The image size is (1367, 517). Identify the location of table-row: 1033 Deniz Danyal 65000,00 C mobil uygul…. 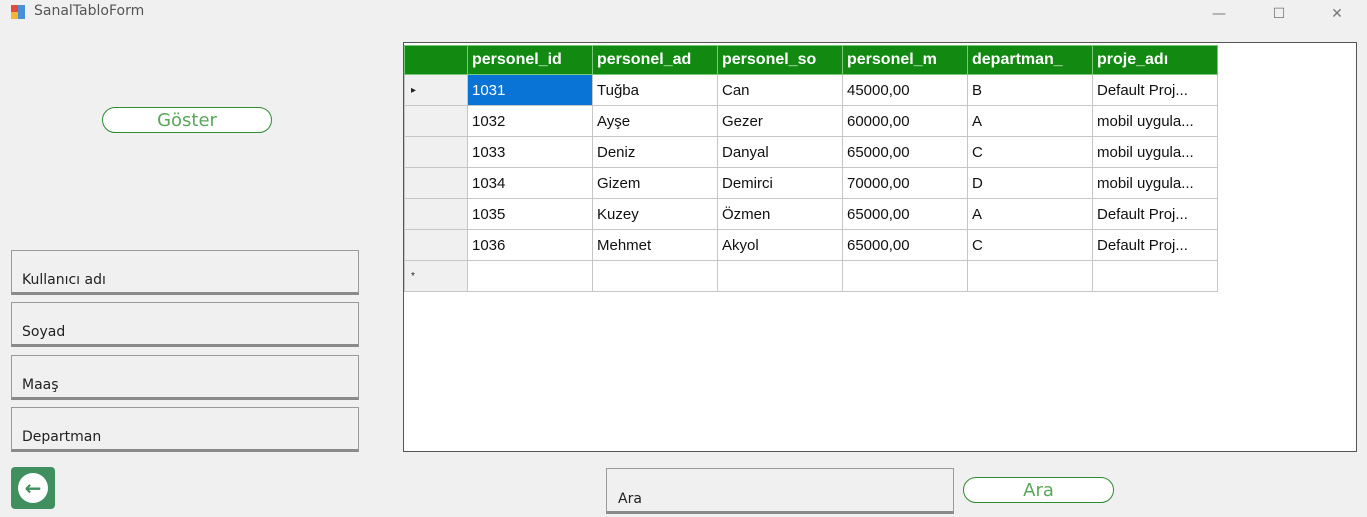
(811, 152).